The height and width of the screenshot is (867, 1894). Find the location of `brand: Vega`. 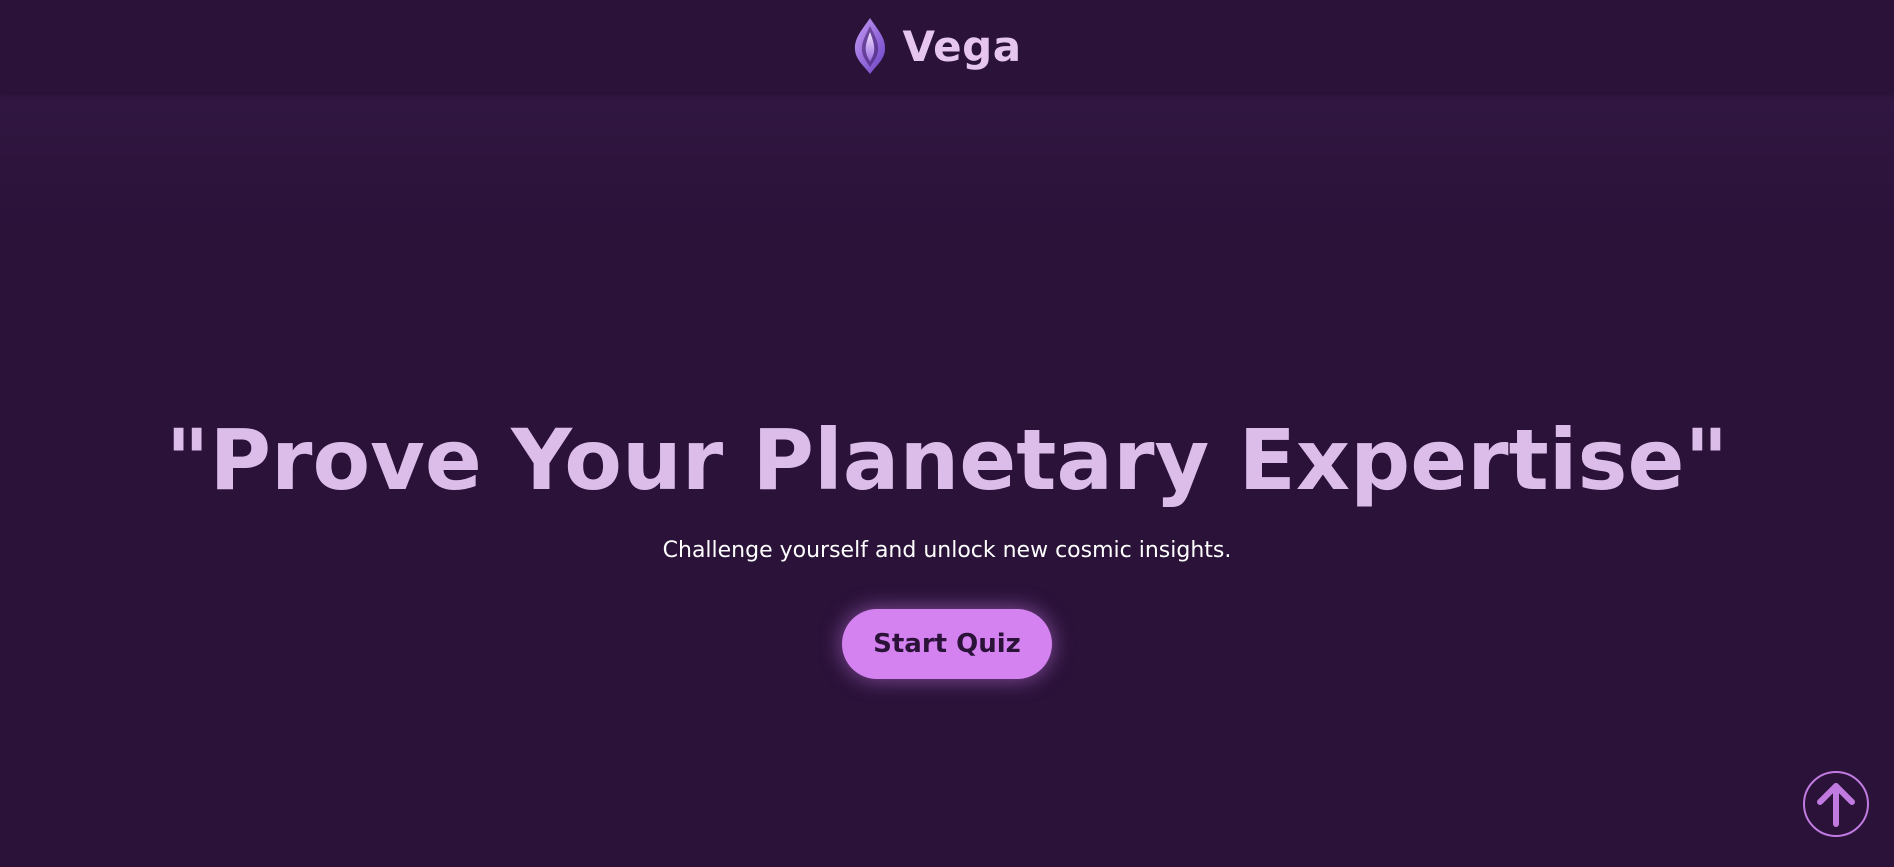

brand: Vega is located at coordinates (936, 46).